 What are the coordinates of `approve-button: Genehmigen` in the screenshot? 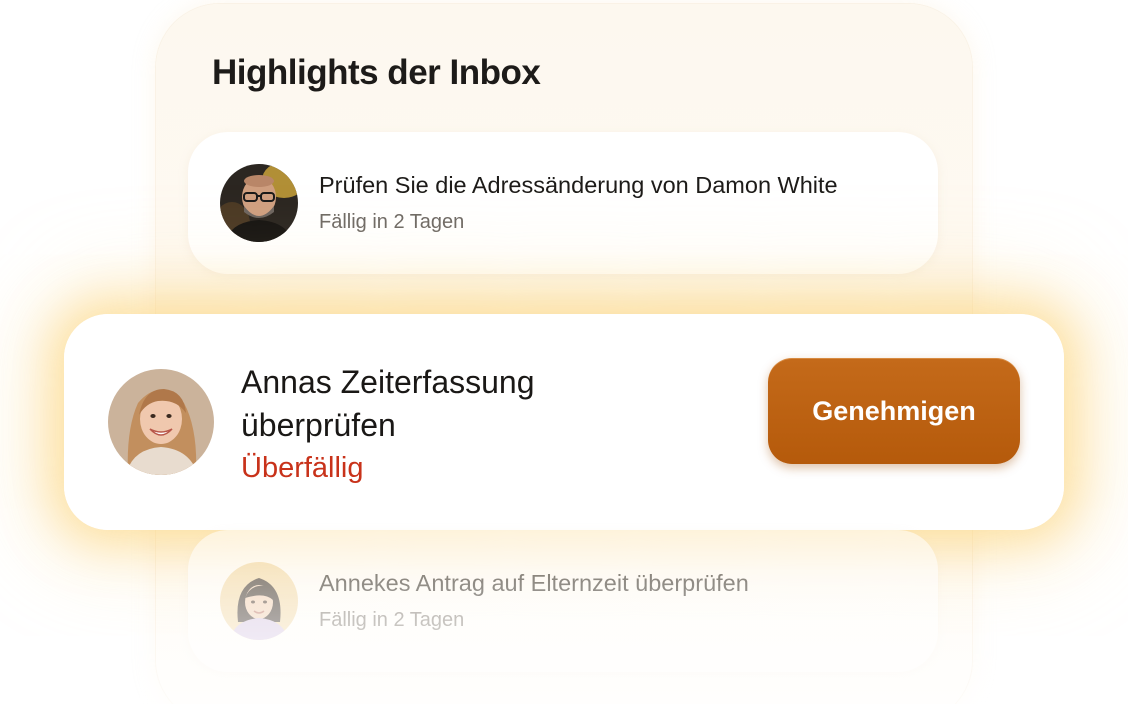 It's located at (894, 411).